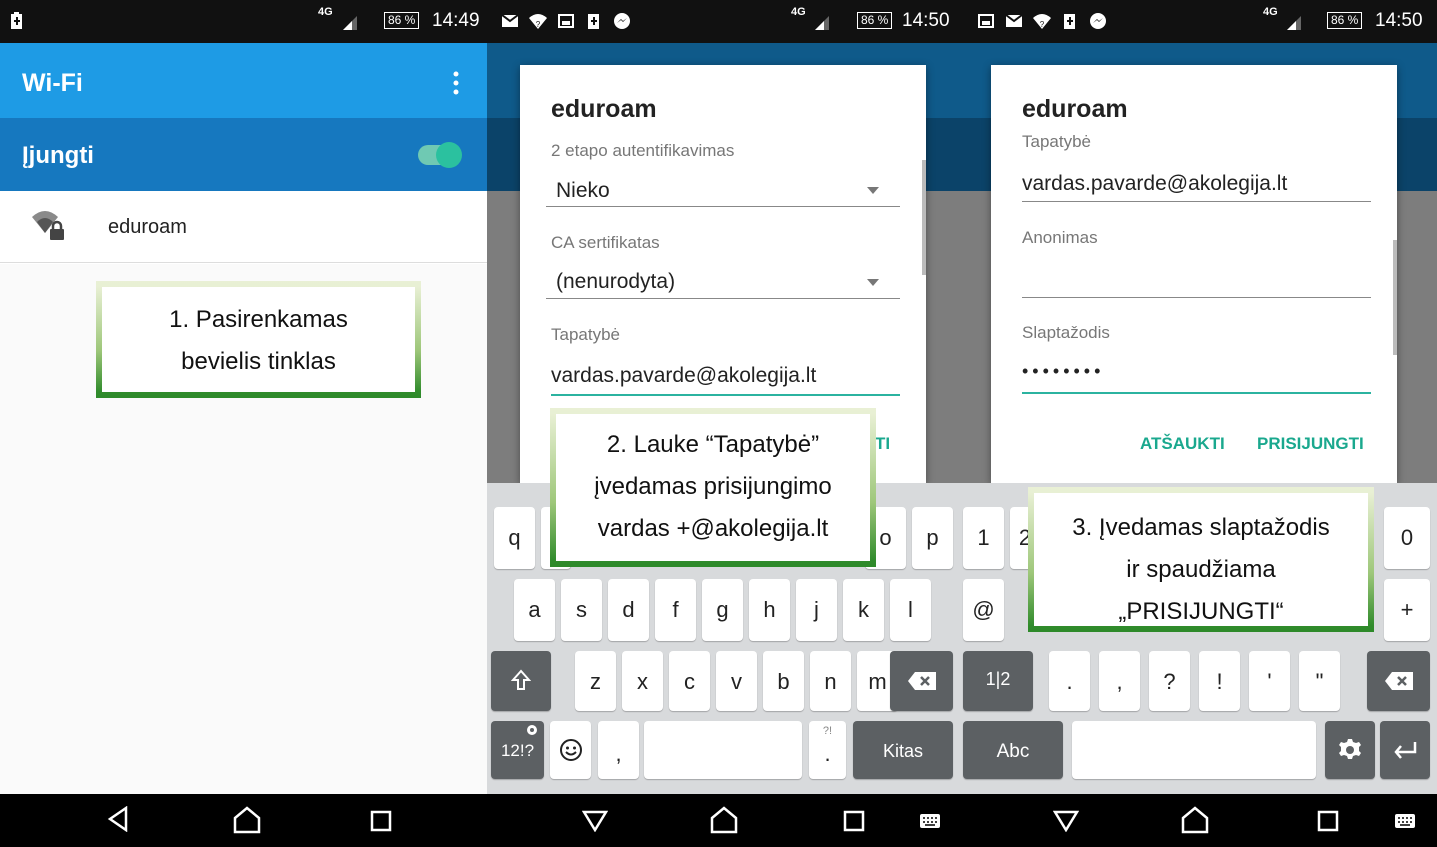 The image size is (1437, 847). Describe the element at coordinates (622, 21) in the screenshot. I see `messenger-icon` at that location.